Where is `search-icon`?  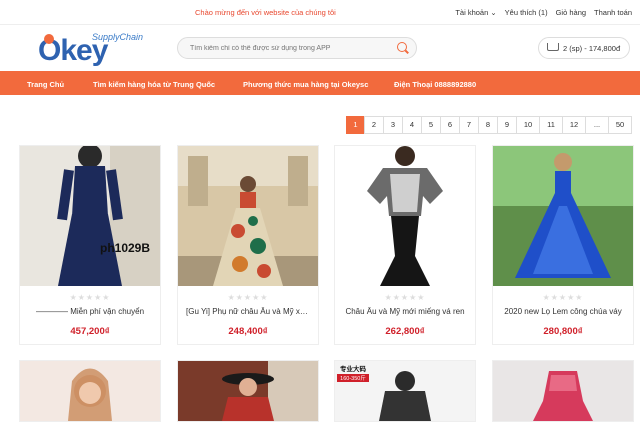
search-icon is located at coordinates (402, 47).